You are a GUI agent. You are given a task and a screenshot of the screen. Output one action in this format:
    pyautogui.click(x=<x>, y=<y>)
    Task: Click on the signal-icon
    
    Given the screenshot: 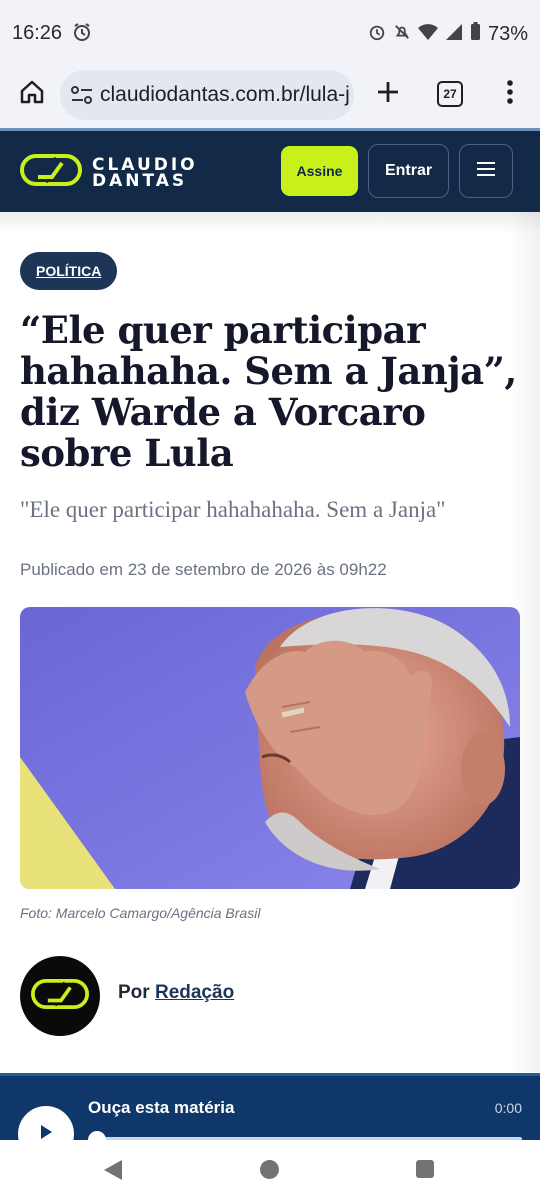 What is the action you would take?
    pyautogui.click(x=454, y=34)
    